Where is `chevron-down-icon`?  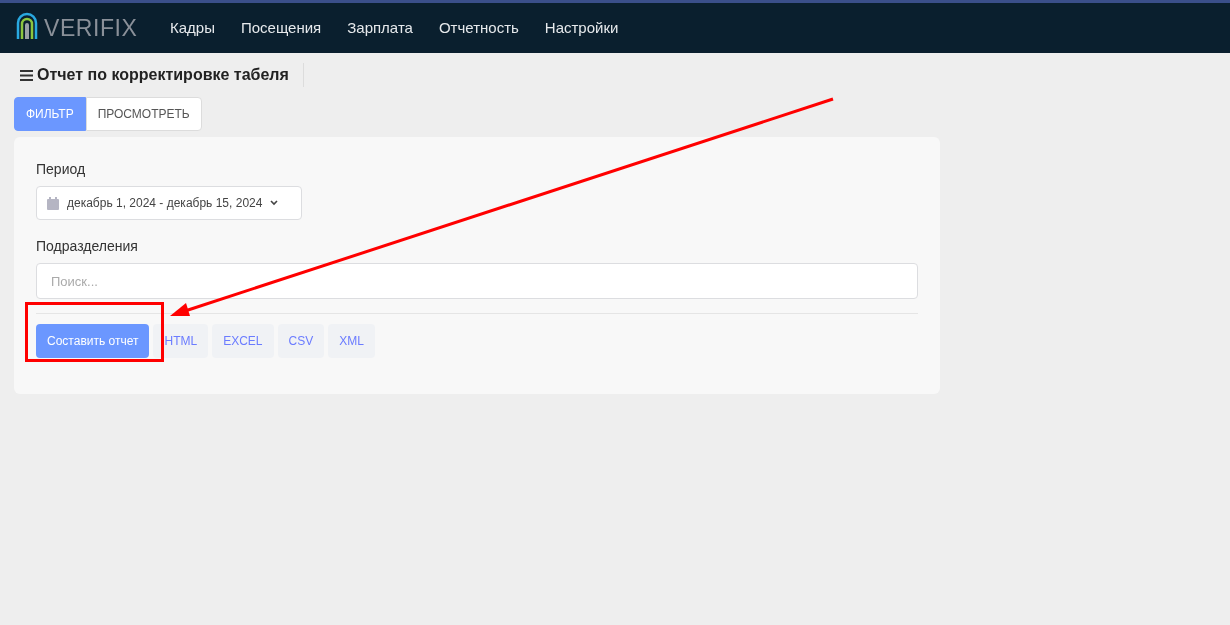
chevron-down-icon is located at coordinates (274, 203).